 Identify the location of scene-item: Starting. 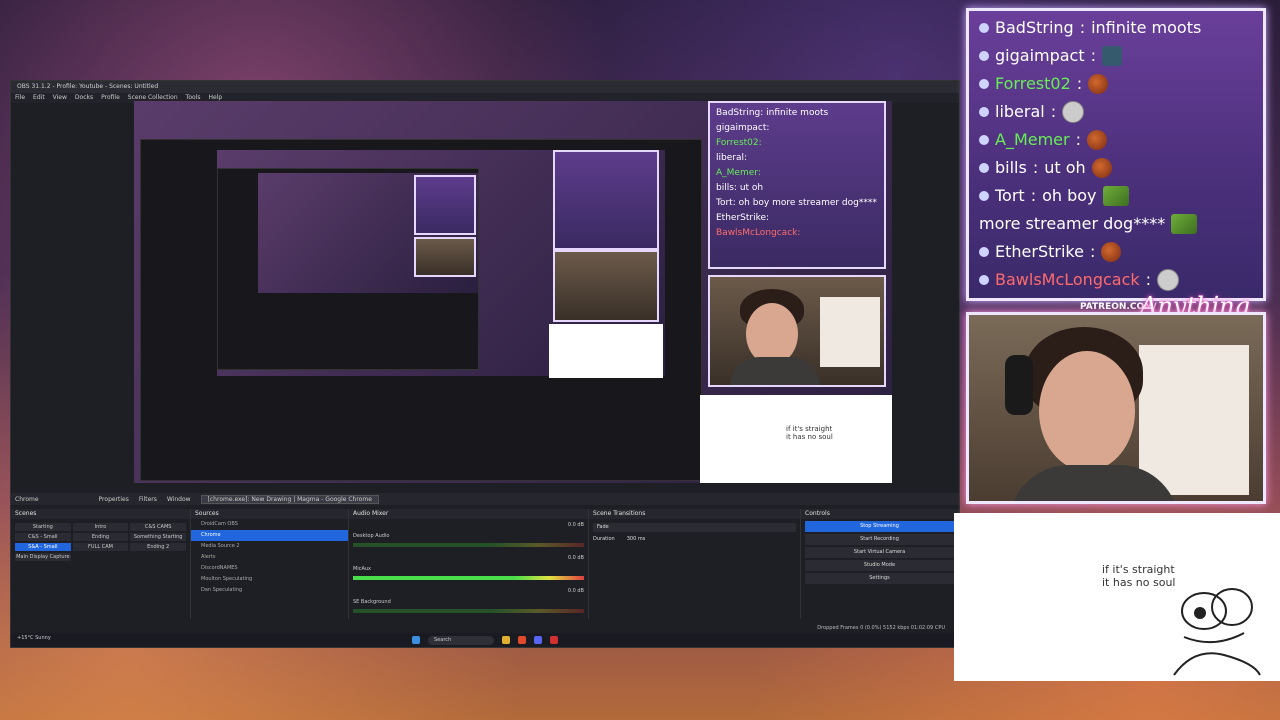
(43, 527).